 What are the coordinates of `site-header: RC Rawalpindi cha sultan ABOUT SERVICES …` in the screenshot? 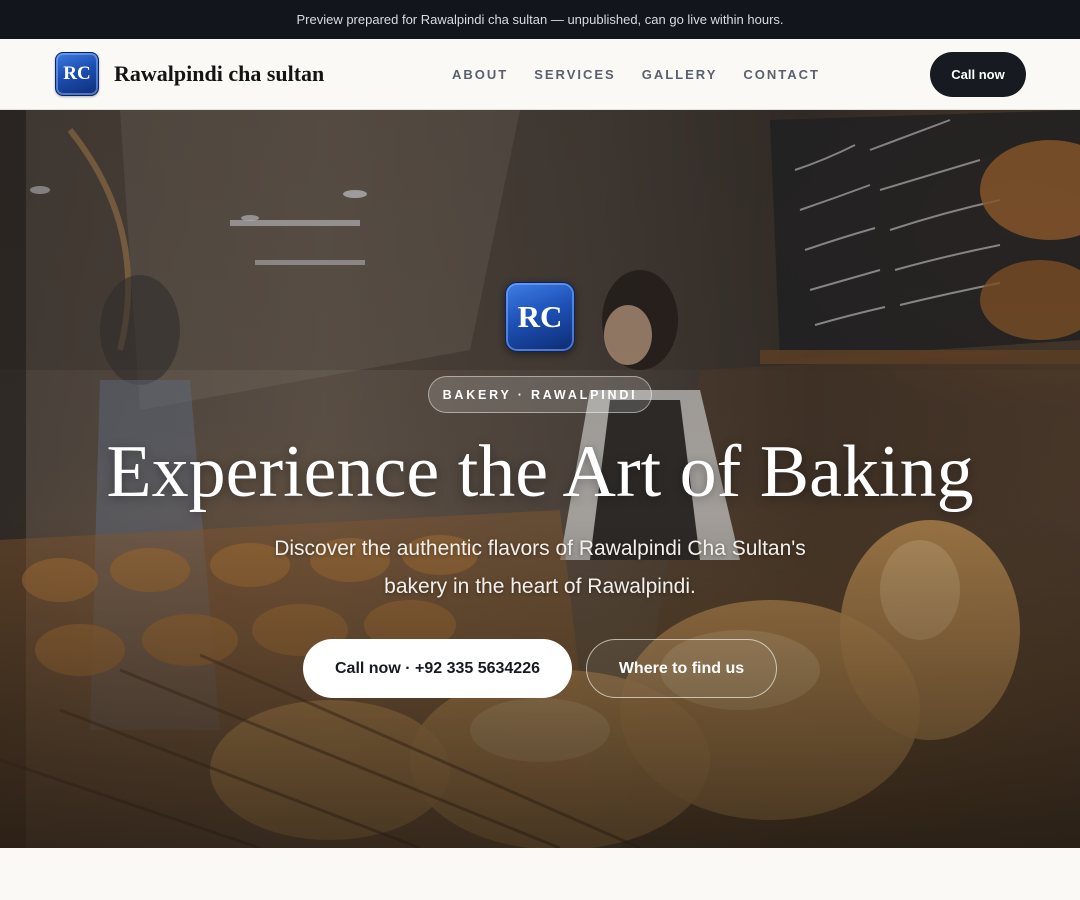 It's located at (540, 74).